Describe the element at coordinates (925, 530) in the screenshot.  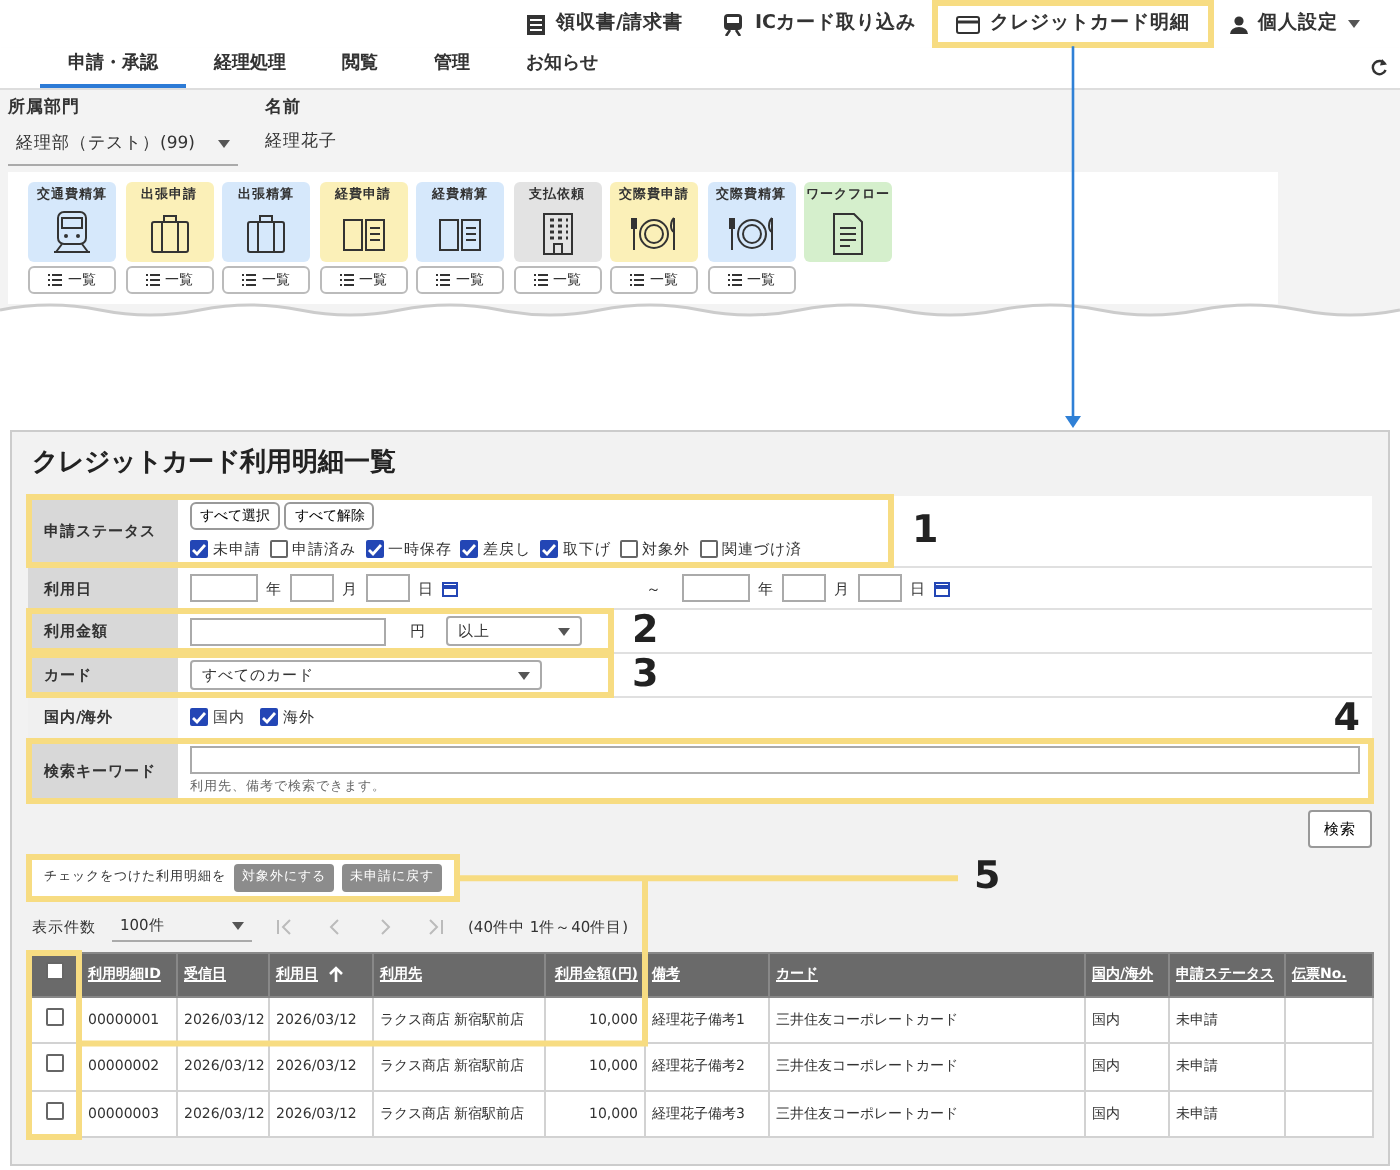
I see `callout-number: 1` at that location.